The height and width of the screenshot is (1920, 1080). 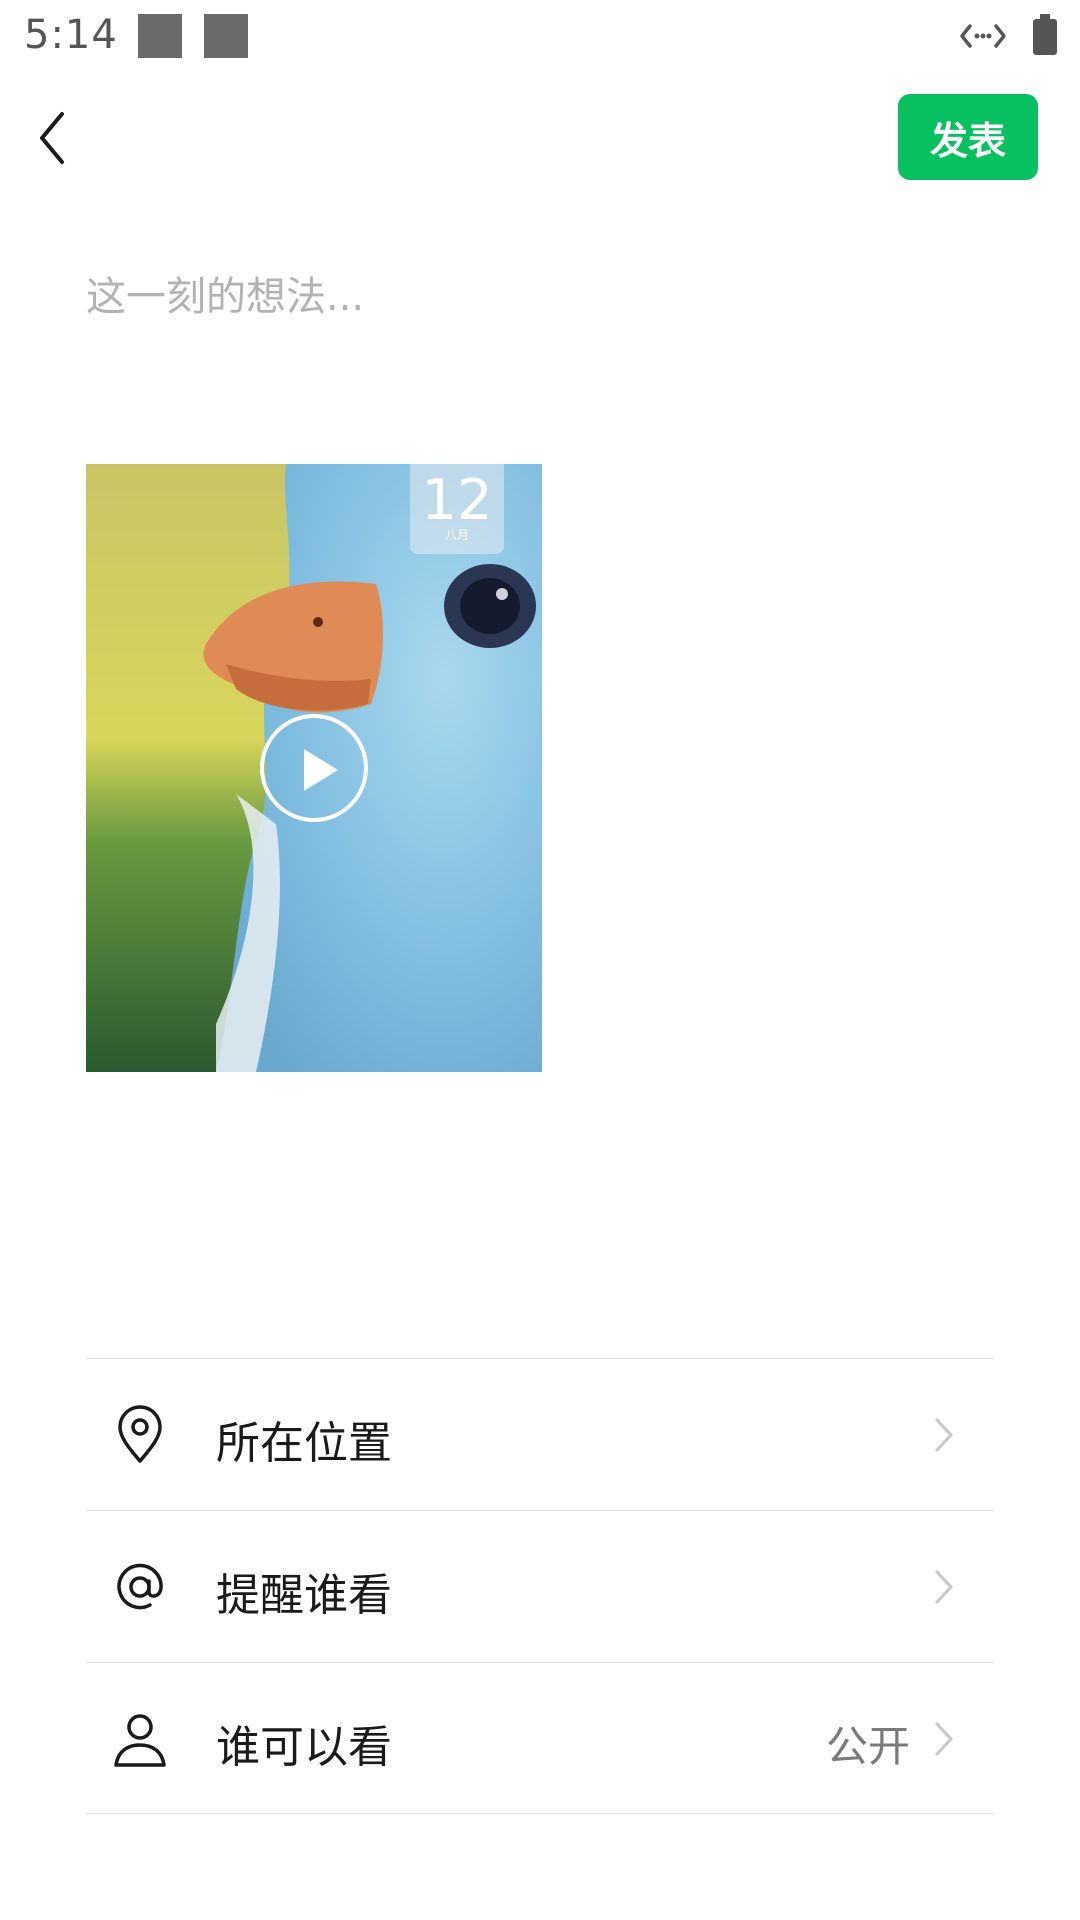 I want to click on status-time: 5:14, so click(x=71, y=35).